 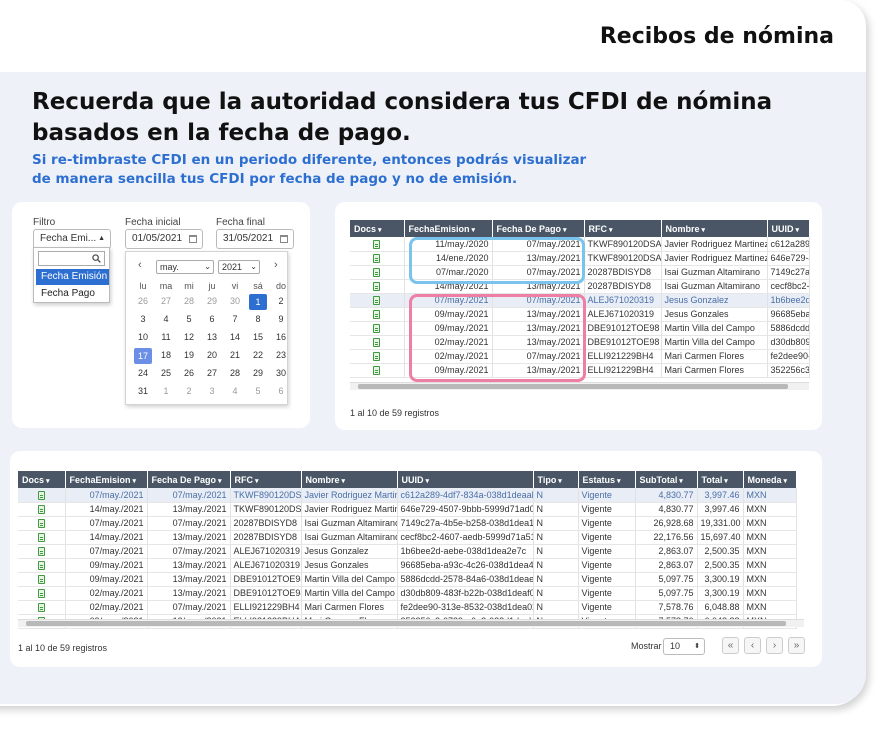 What do you see at coordinates (185, 267) in the screenshot?
I see `month-select: may. ⌄` at bounding box center [185, 267].